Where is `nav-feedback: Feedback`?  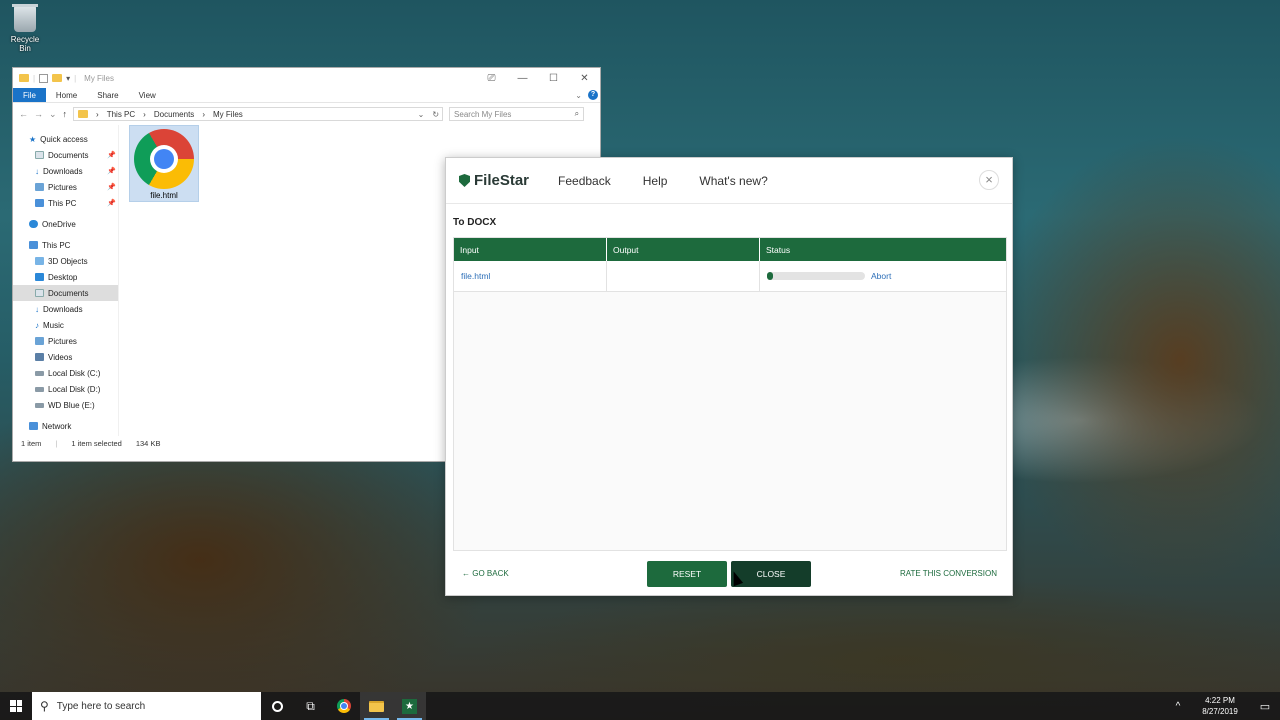 nav-feedback: Feedback is located at coordinates (584, 181).